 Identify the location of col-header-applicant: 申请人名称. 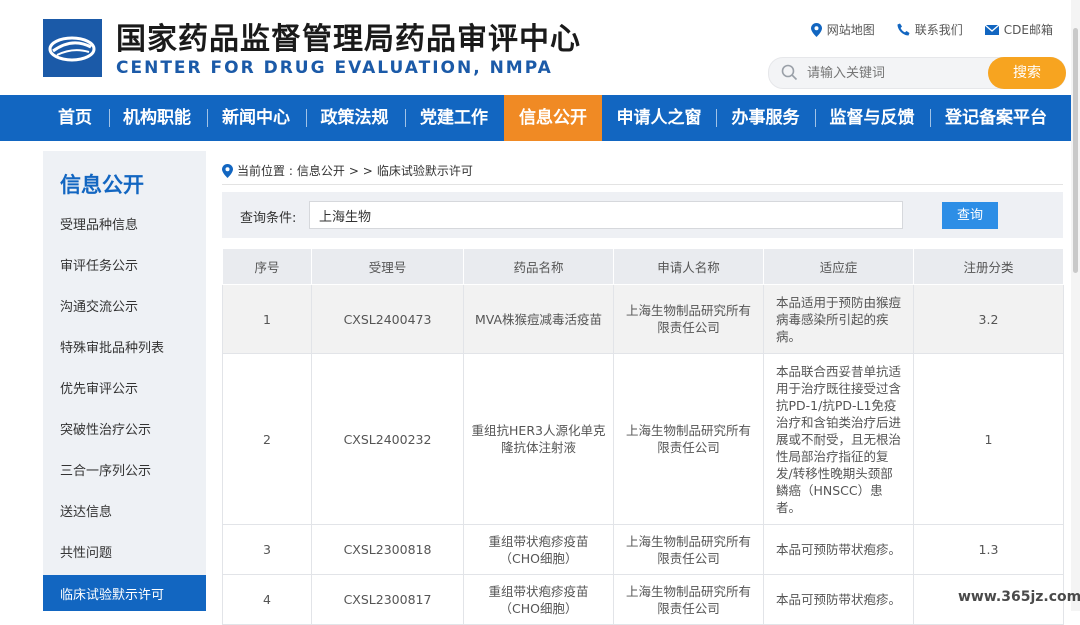
(688, 266).